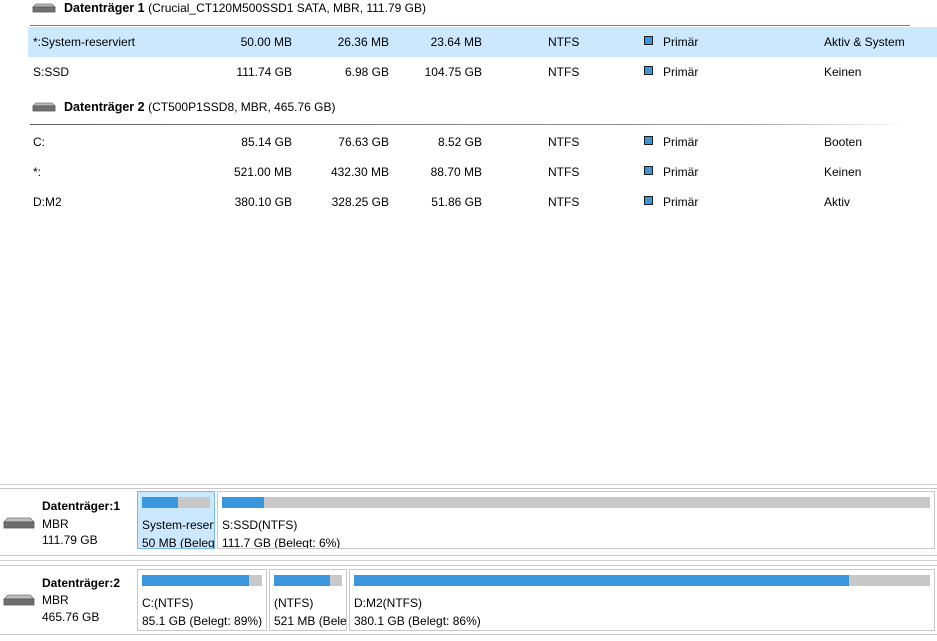  I want to click on disk-size: 465.76 GB, so click(71, 617).